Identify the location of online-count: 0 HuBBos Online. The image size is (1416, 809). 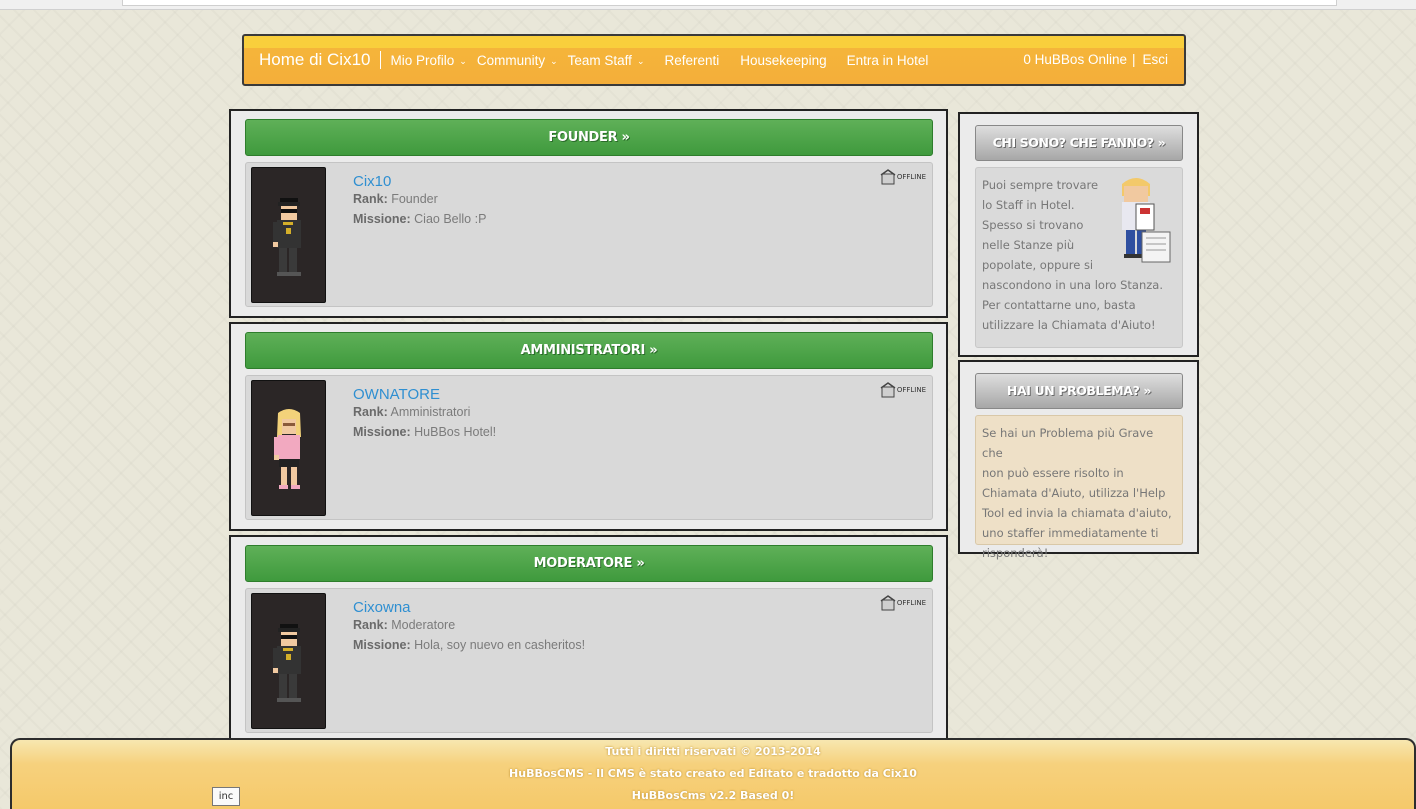
(1075, 59).